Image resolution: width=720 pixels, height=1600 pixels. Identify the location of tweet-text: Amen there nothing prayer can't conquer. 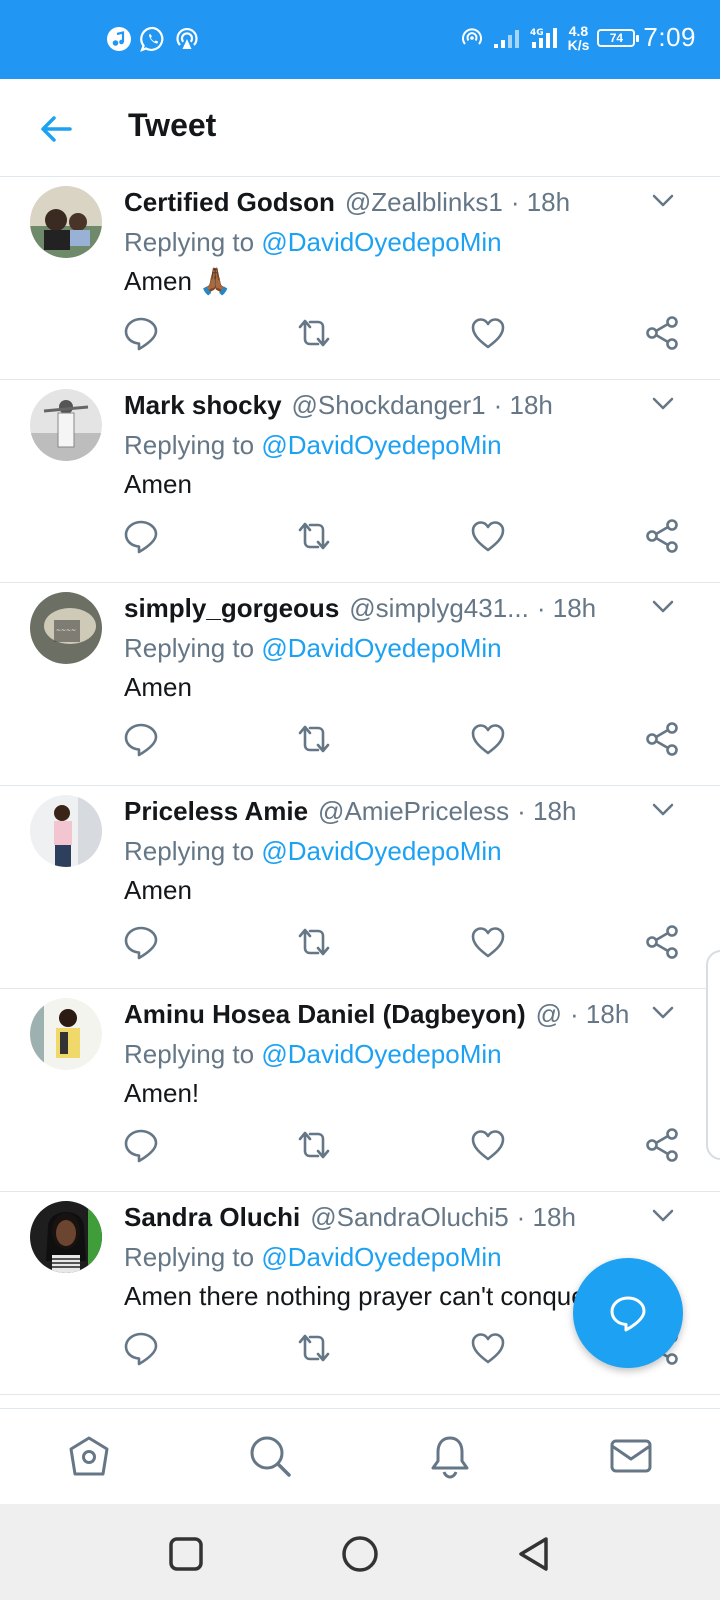
(359, 1296).